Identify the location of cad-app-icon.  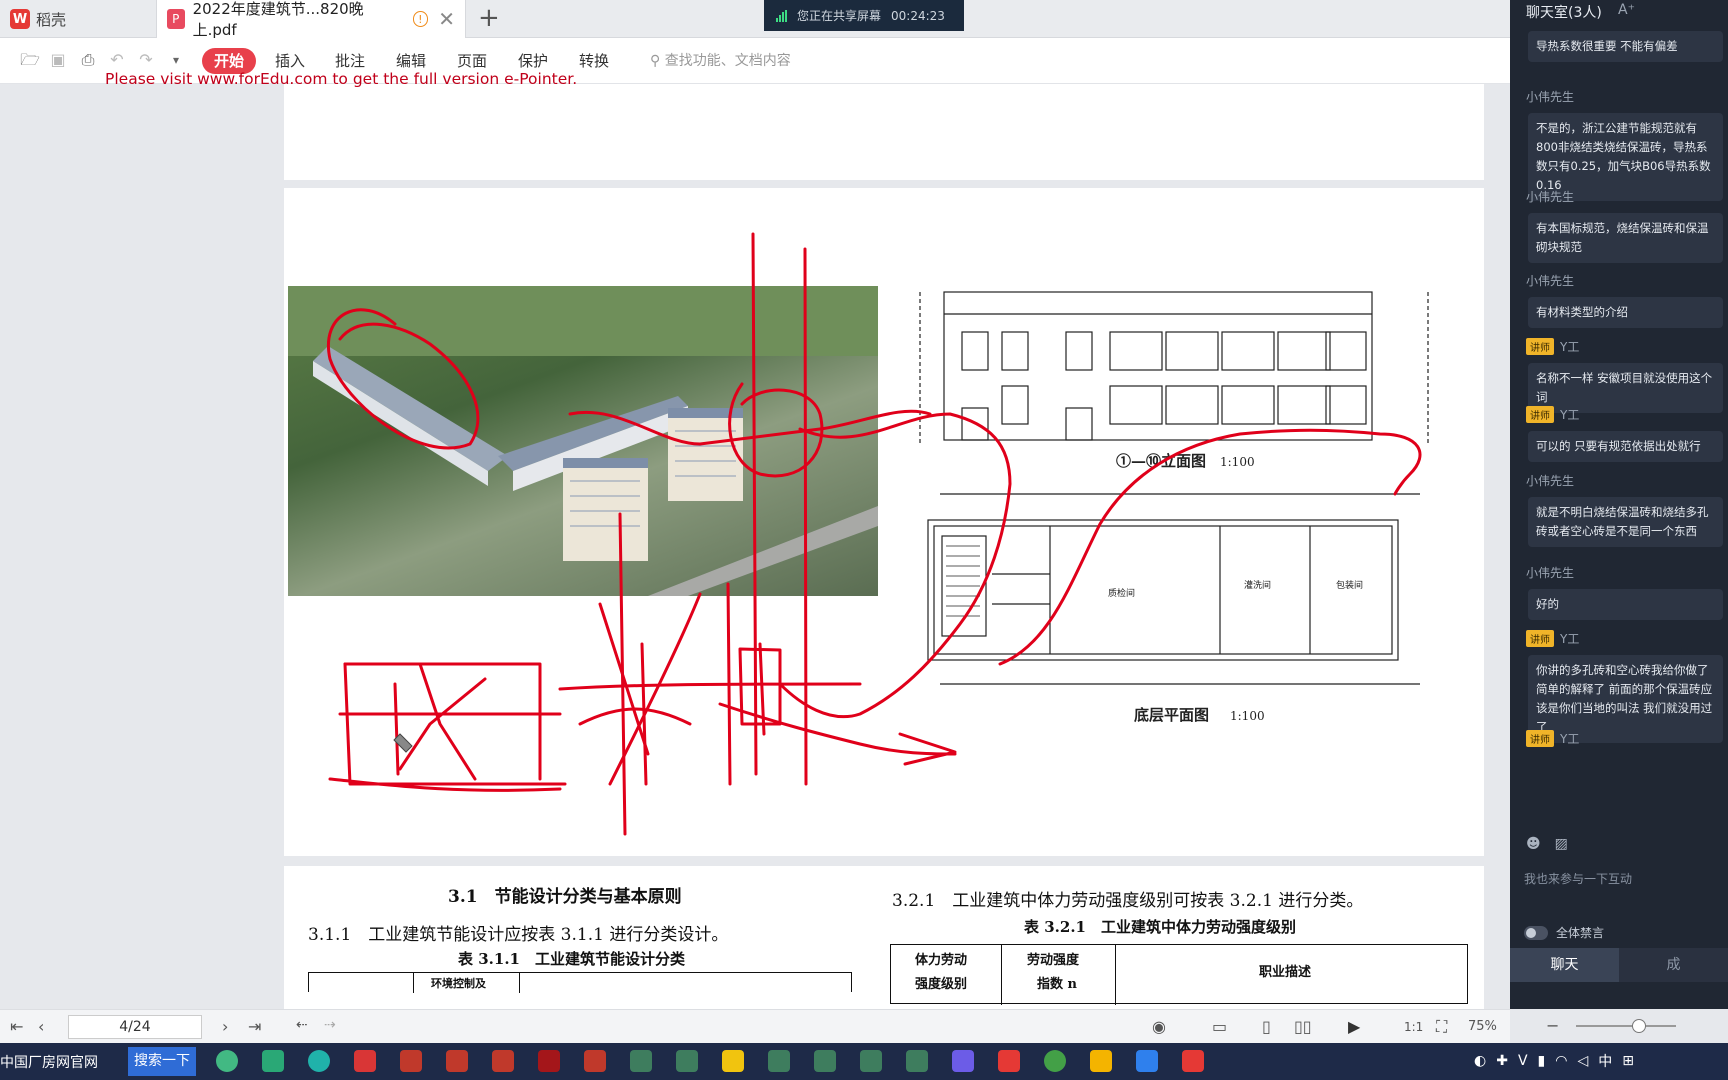
(411, 1061).